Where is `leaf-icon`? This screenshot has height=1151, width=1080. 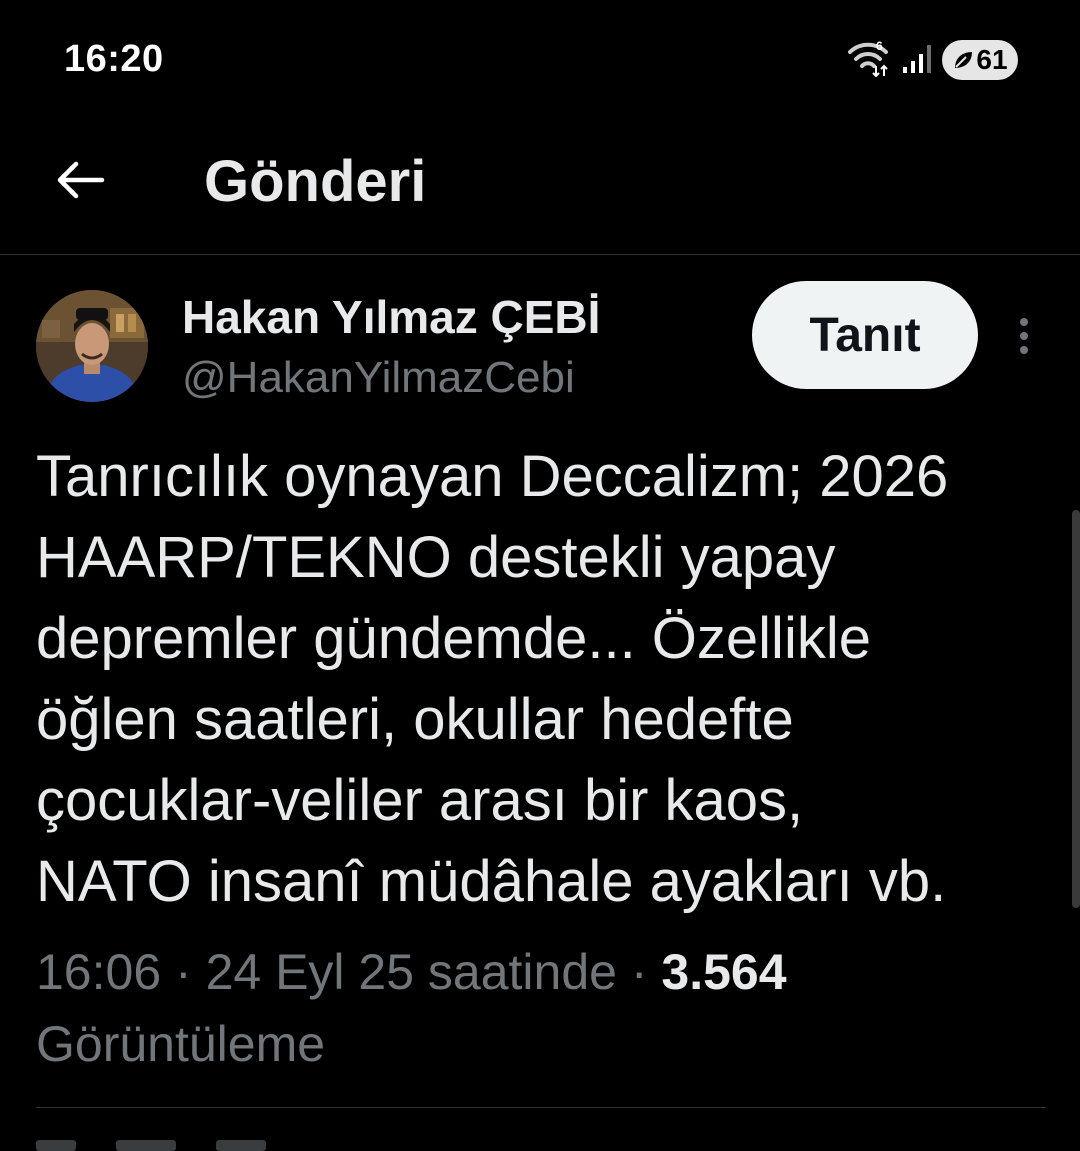 leaf-icon is located at coordinates (964, 60).